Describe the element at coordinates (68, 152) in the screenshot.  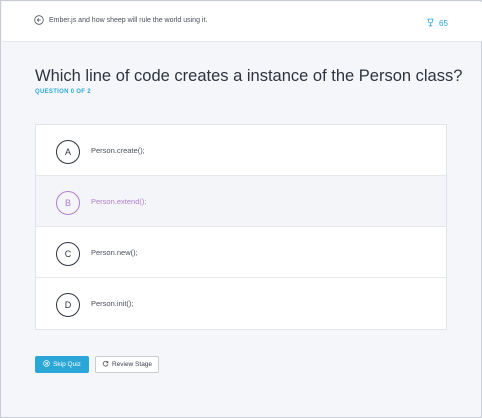
I see `option-letter-circle: A` at that location.